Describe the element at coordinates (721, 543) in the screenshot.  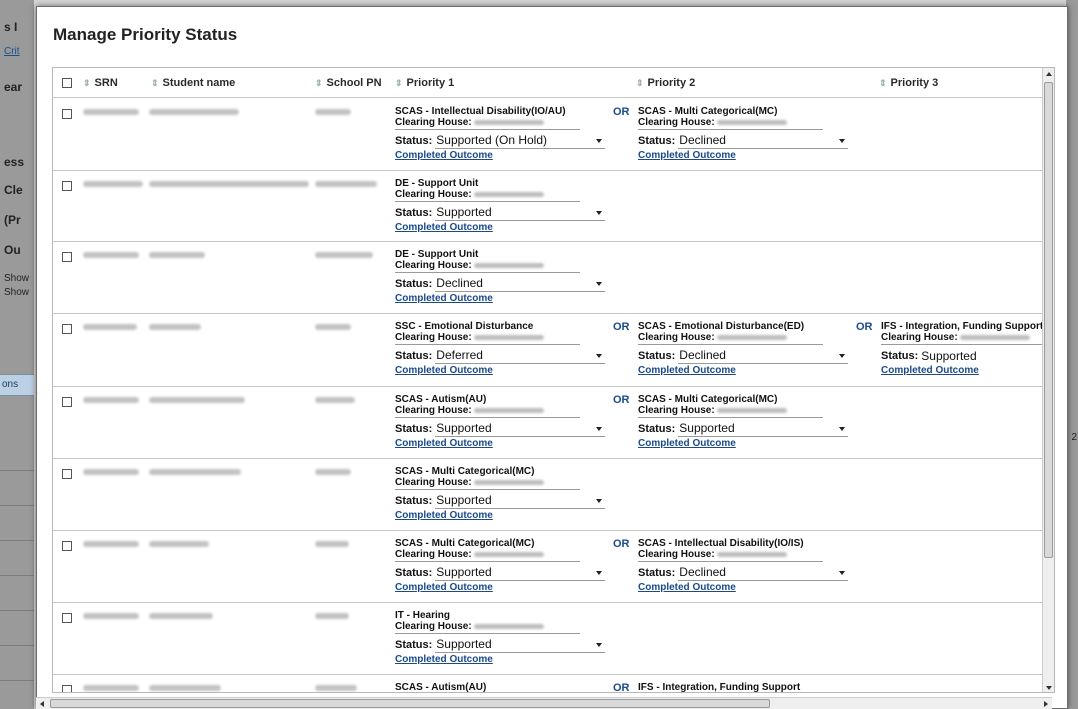
I see `priority-program: SCAS - Intellectual Disability(IO/IS)` at that location.